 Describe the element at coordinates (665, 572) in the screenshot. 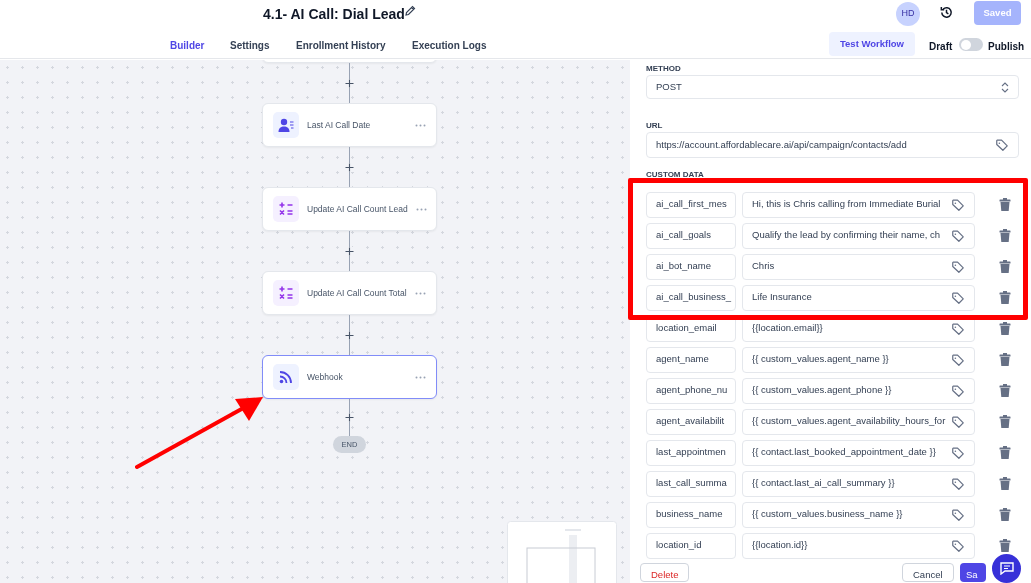

I see `delete-button: Delete` at that location.